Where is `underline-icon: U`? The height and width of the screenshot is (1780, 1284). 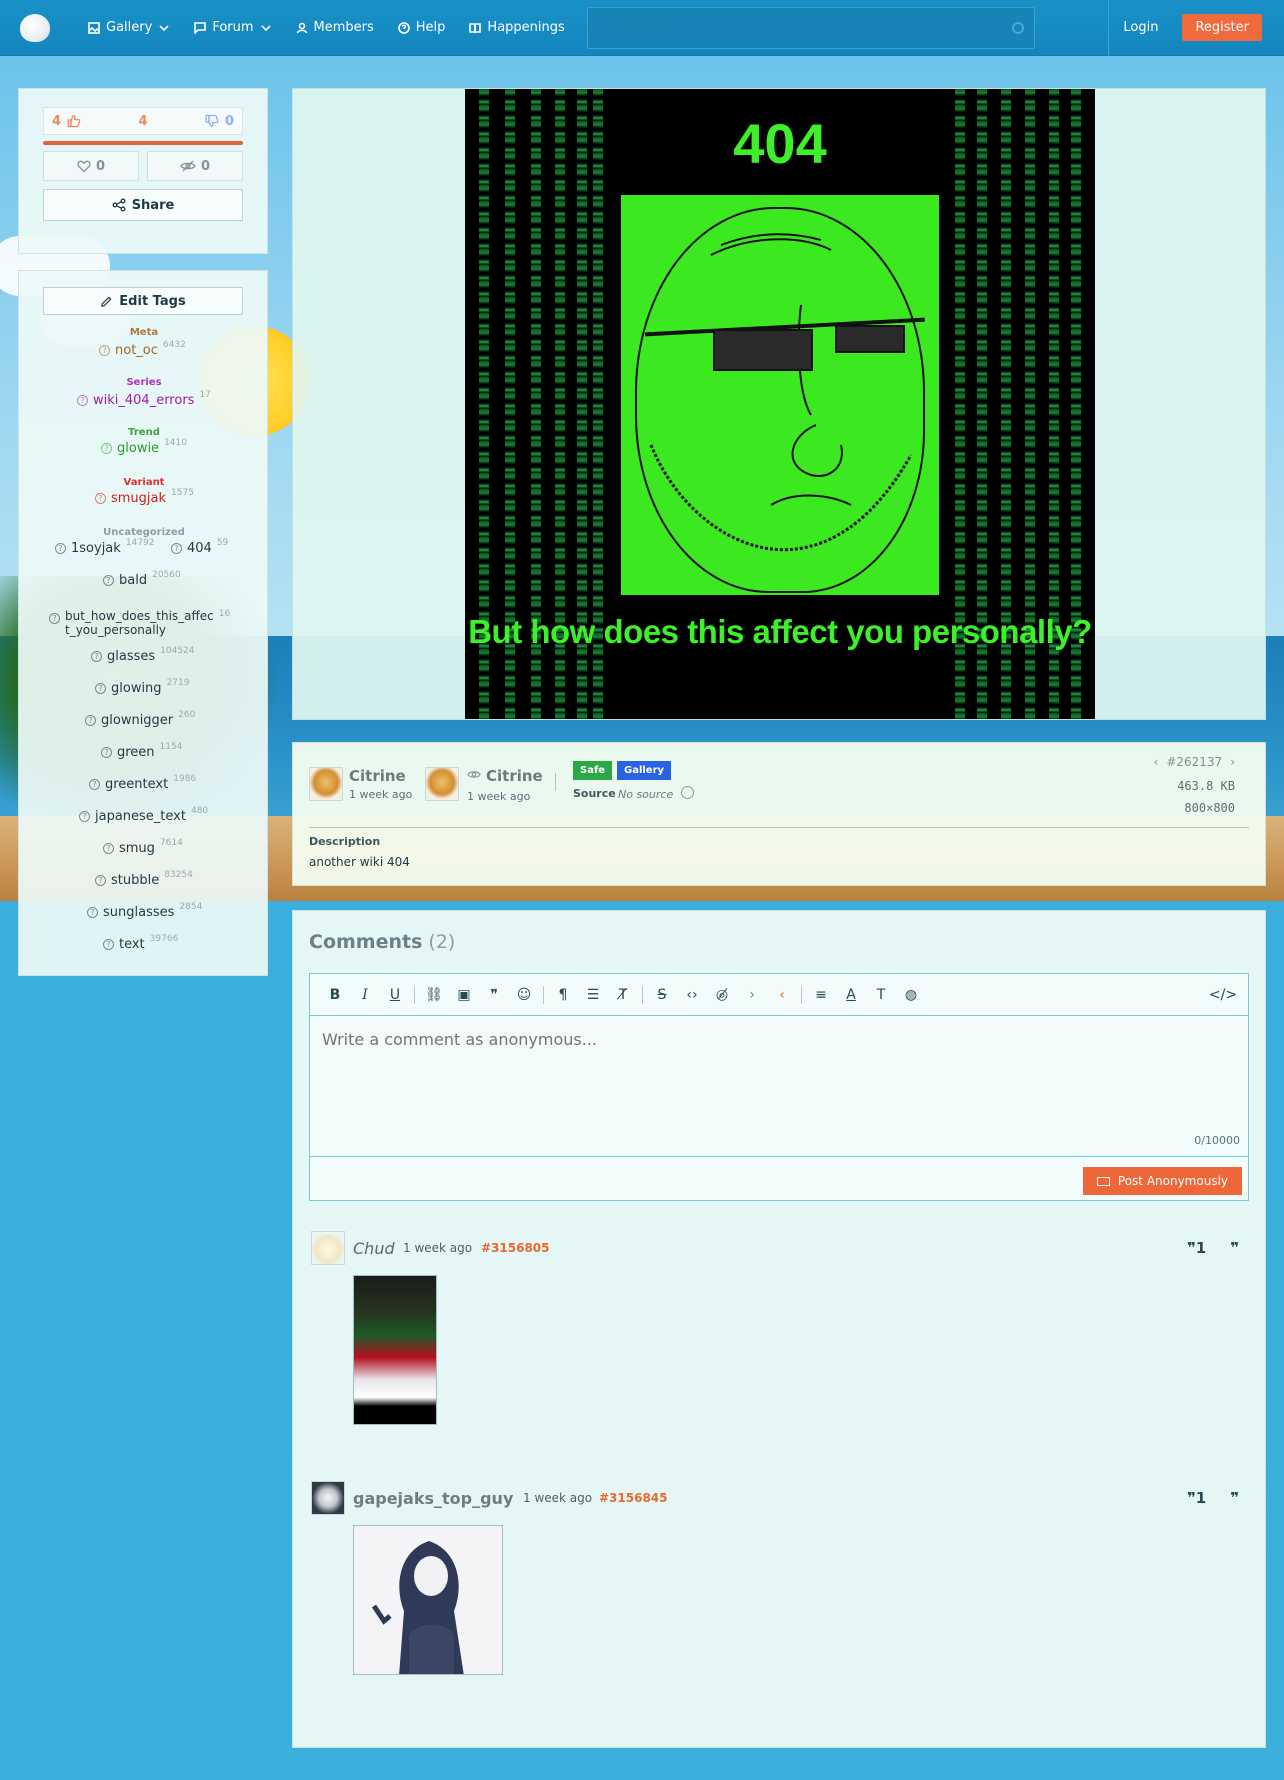 underline-icon: U is located at coordinates (395, 995).